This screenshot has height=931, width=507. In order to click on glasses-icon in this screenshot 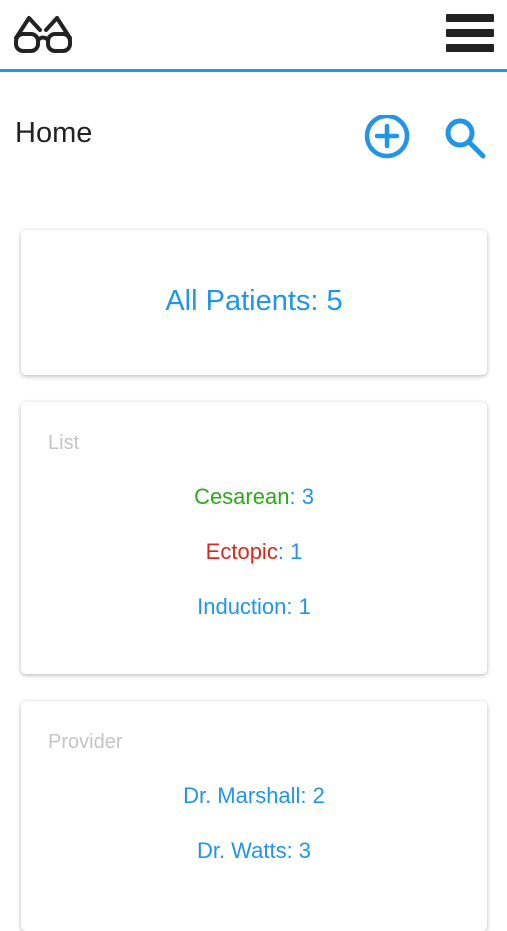, I will do `click(43, 34)`.